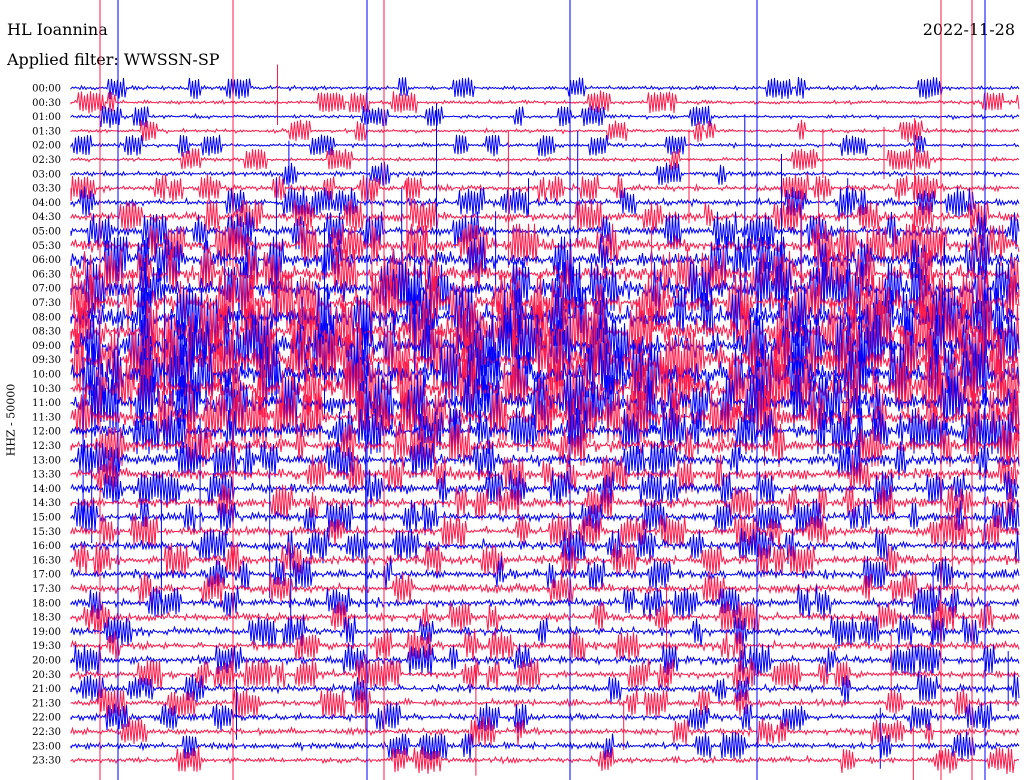  I want to click on time-label: 08:00, so click(46, 317).